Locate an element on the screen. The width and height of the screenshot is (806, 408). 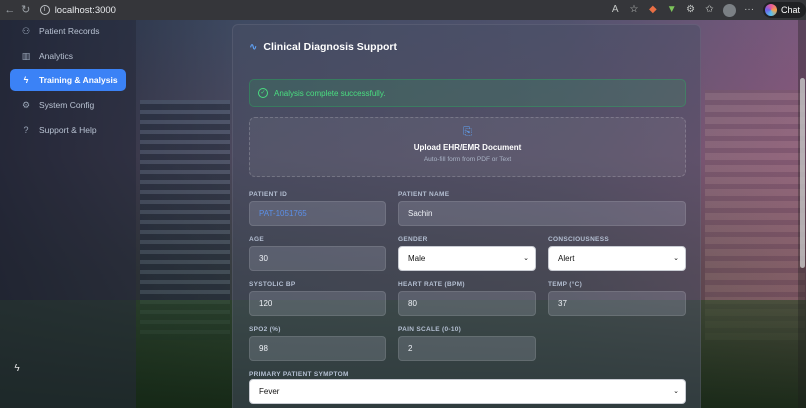
sidebar-item-analytics: ▥ Analytics is located at coordinates (68, 56).